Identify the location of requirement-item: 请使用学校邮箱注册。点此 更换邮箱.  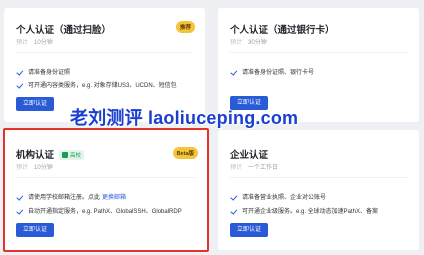
(71, 196).